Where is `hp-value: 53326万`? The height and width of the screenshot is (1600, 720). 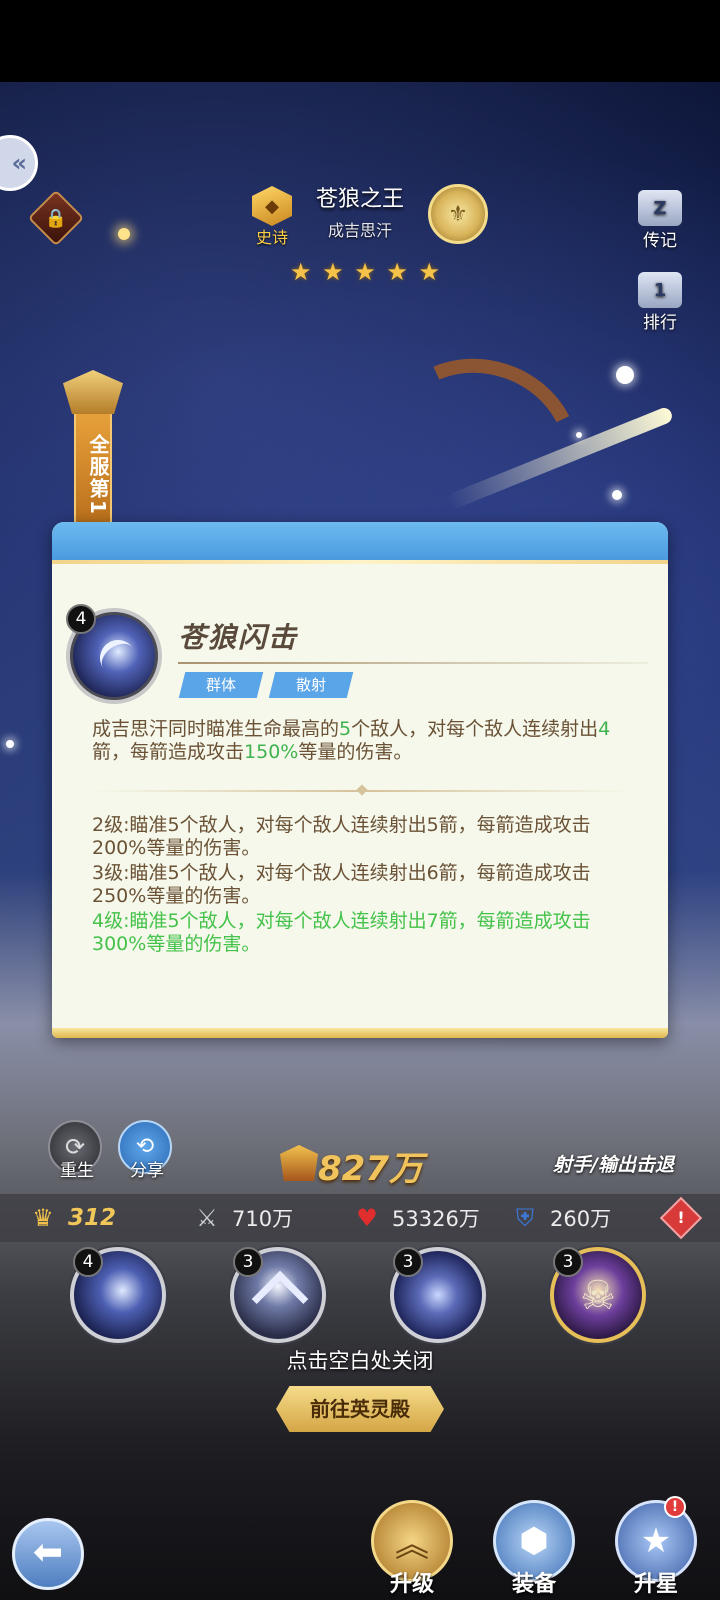 hp-value: 53326万 is located at coordinates (436, 1219).